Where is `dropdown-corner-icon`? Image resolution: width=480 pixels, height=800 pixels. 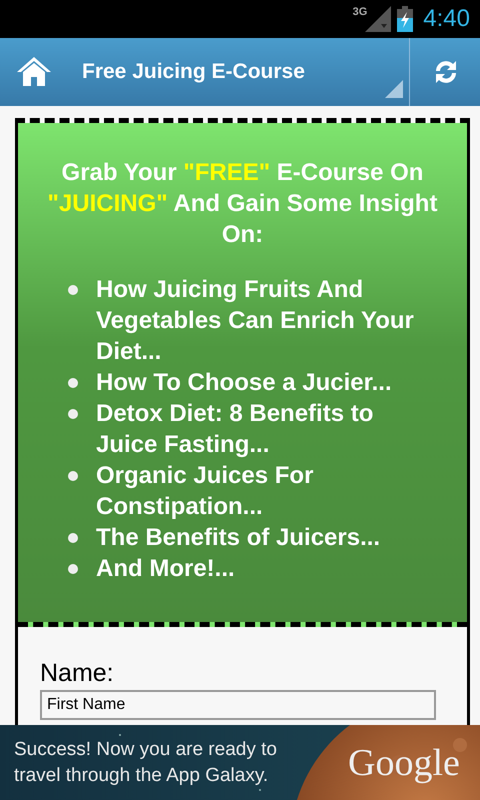
dropdown-corner-icon is located at coordinates (394, 89).